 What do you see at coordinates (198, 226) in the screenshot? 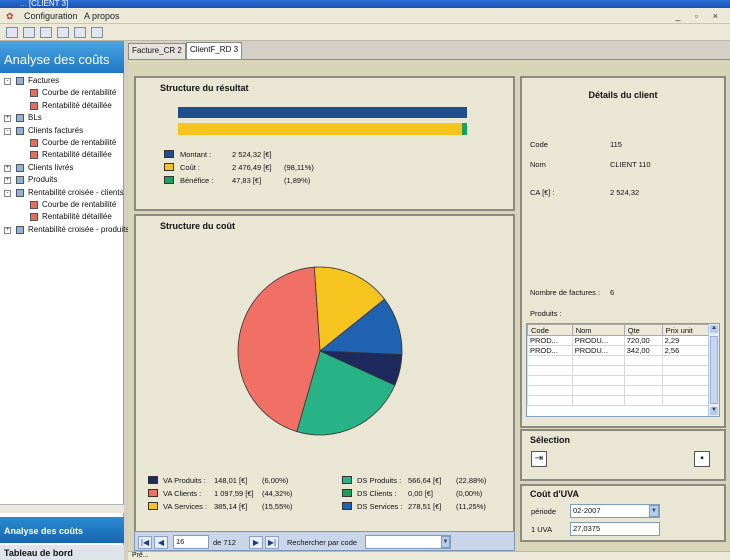
I see `cost-structure-title: Structure du coût` at bounding box center [198, 226].